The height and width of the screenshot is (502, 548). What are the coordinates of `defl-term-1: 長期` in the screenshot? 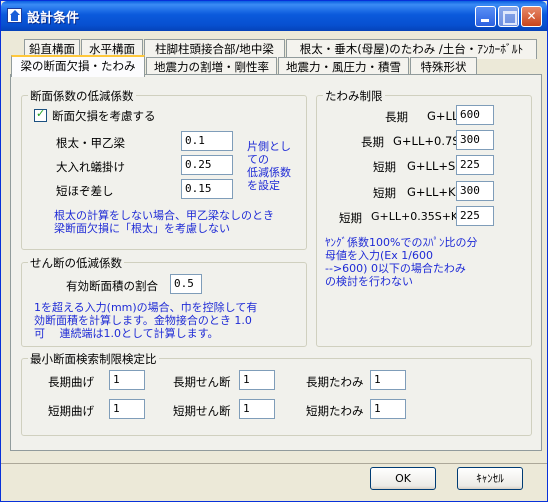 It's located at (396, 117).